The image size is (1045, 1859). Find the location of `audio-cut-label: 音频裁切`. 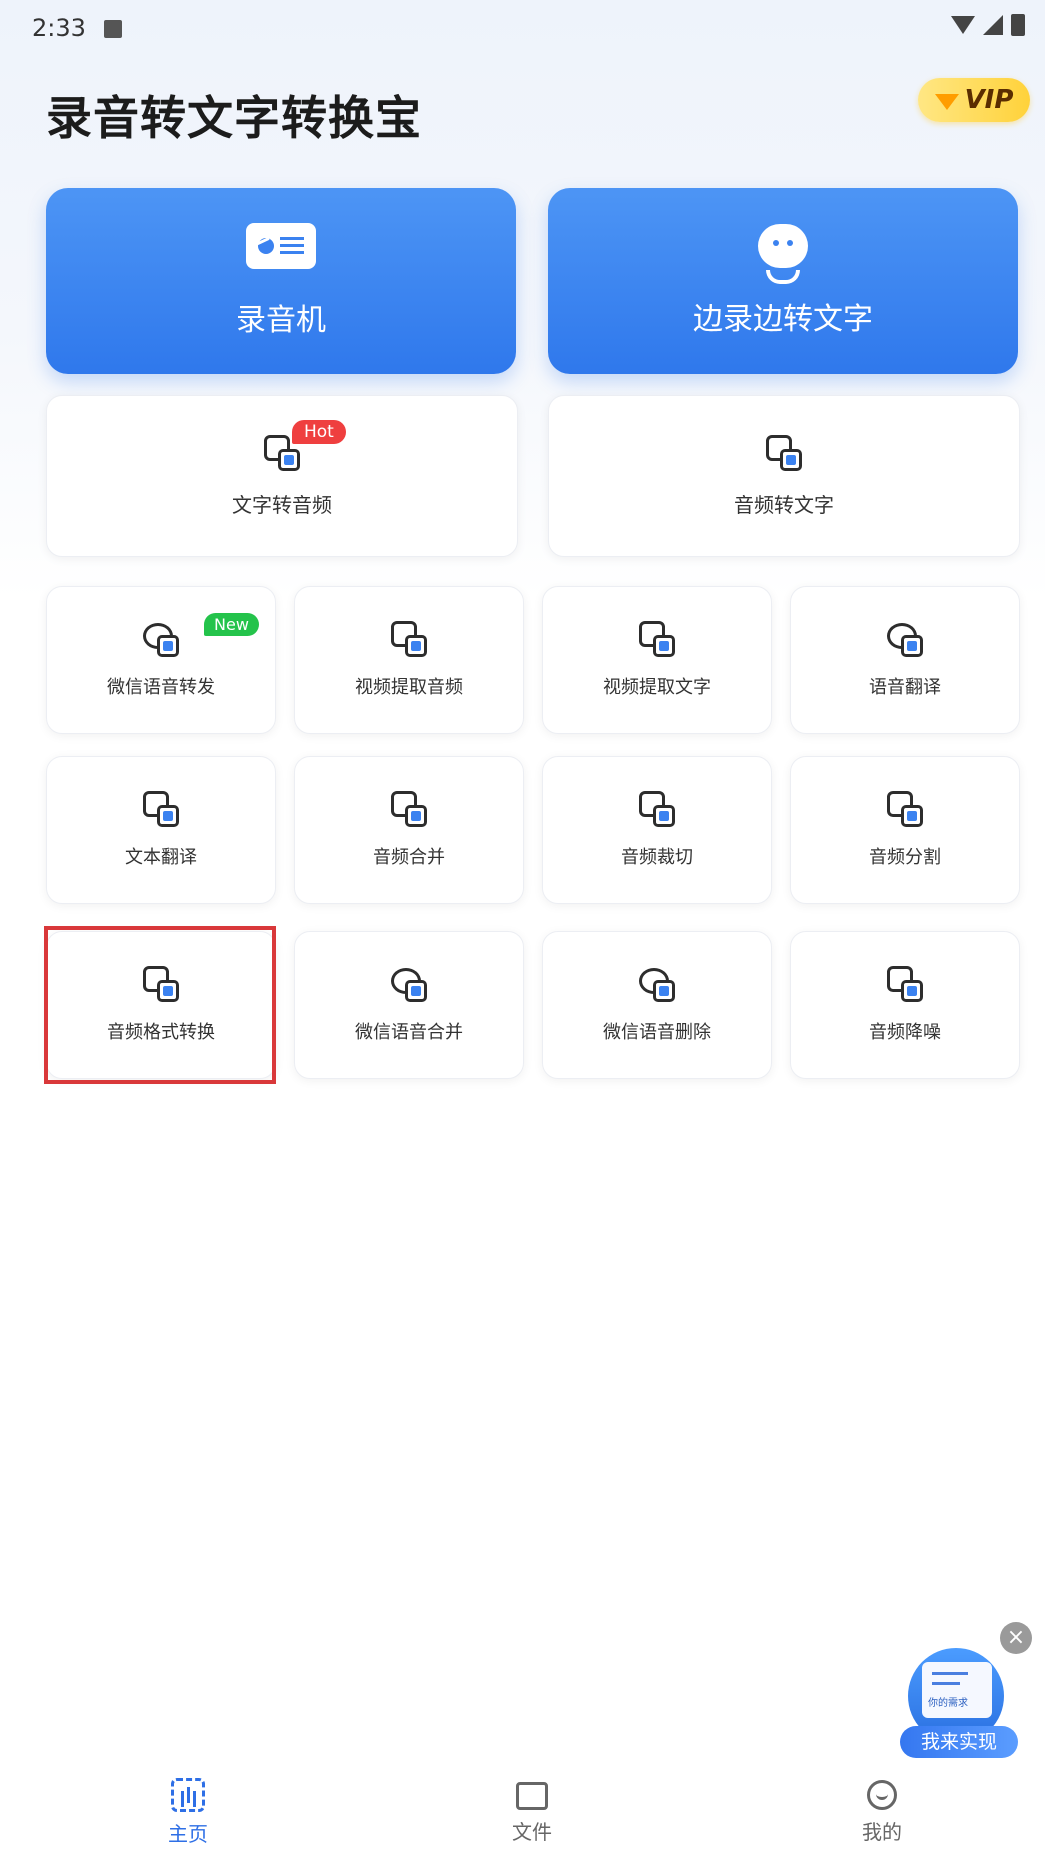

audio-cut-label: 音频裁切 is located at coordinates (657, 857).